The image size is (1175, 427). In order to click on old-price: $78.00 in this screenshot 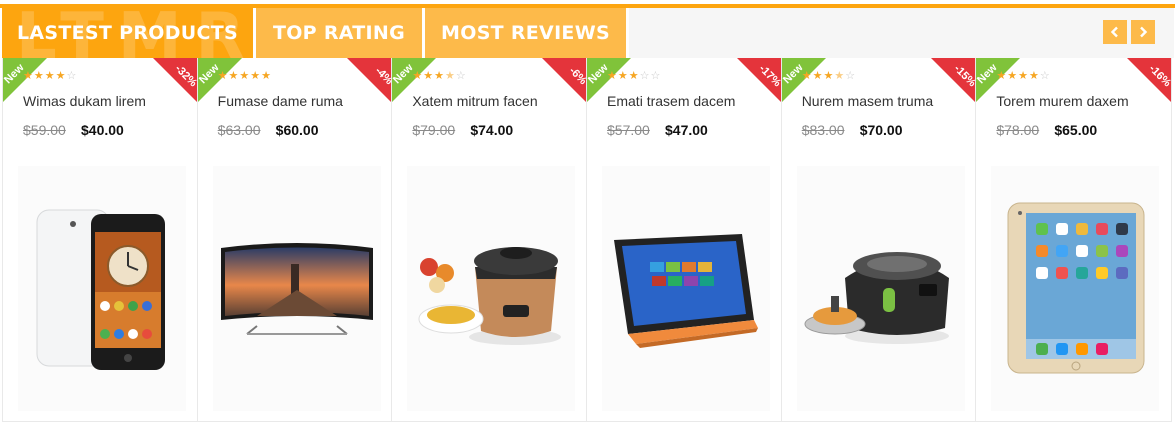, I will do `click(1018, 130)`.